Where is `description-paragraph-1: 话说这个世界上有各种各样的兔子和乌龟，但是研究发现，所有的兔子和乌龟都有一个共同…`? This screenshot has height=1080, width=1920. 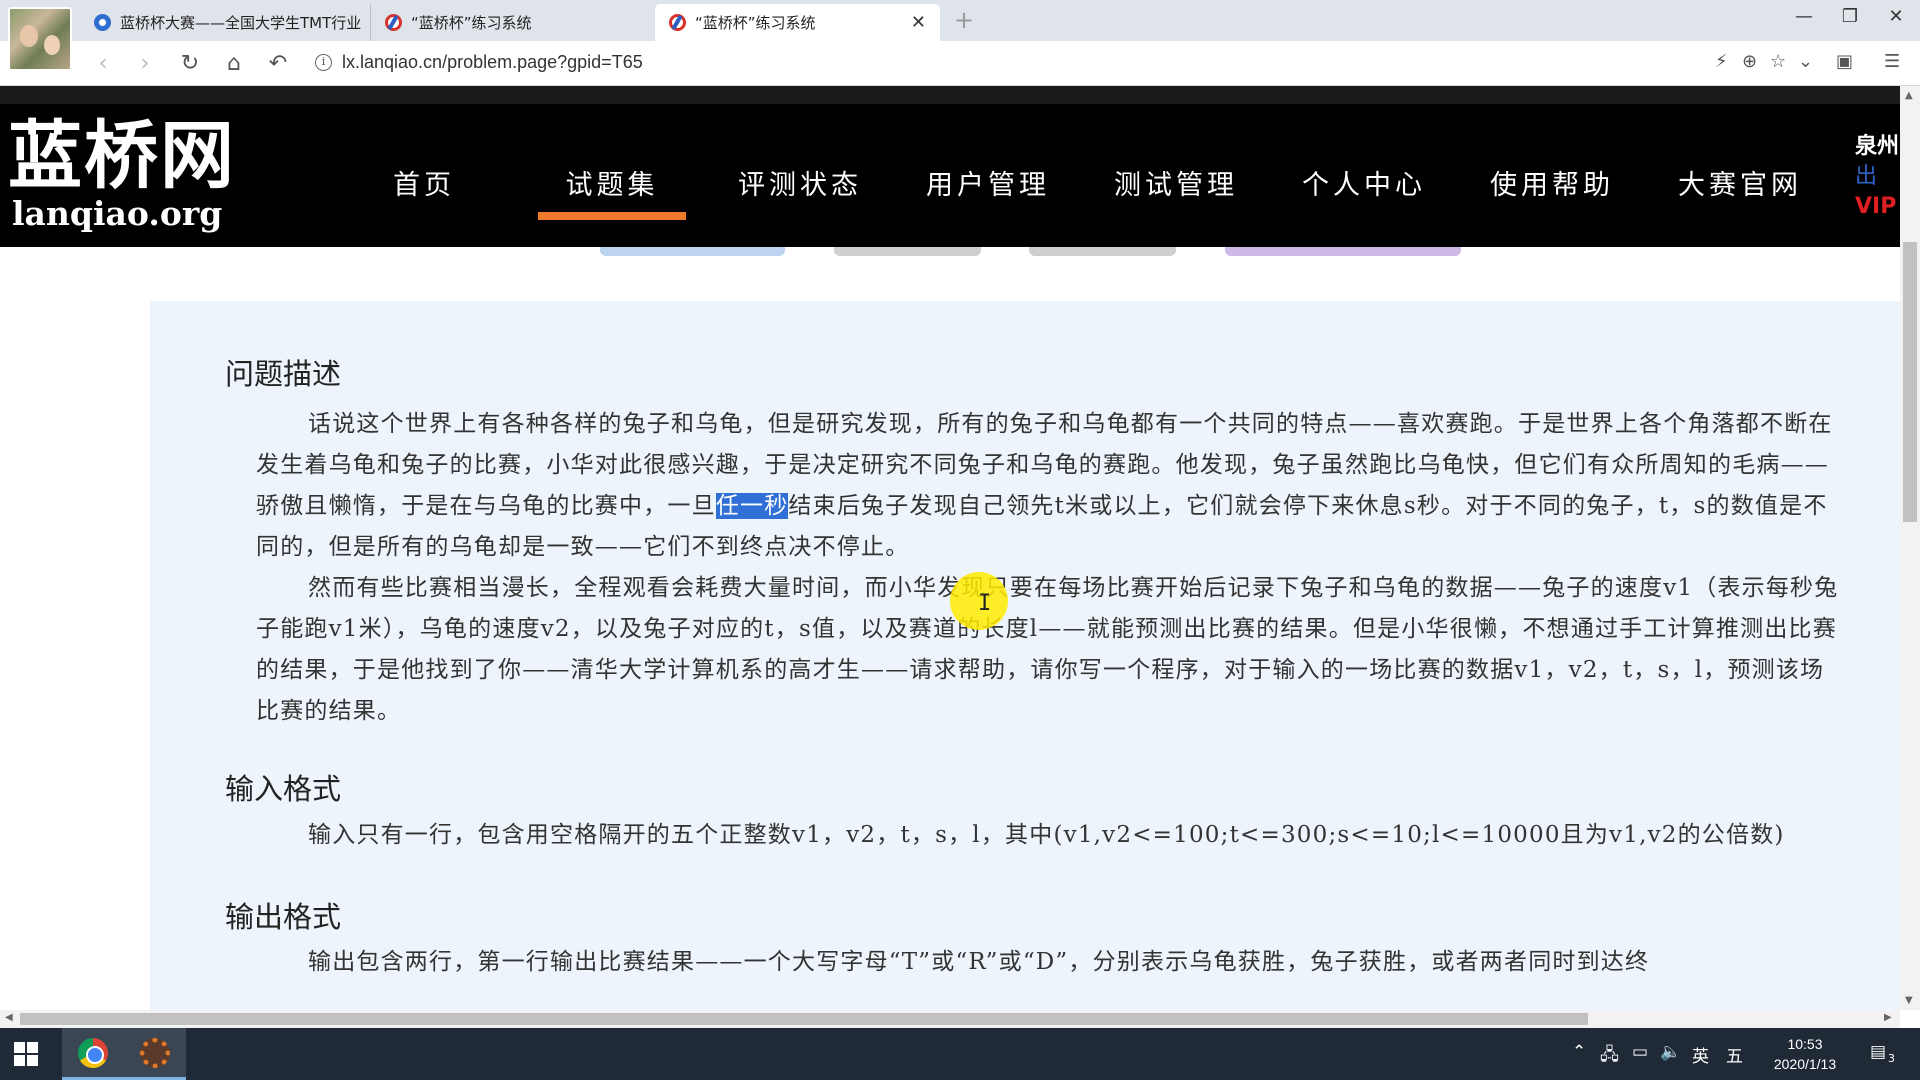
description-paragraph-1: 话说这个世界上有各种各样的兔子和乌龟，但是研究发现，所有的兔子和乌龟都有一个共同… is located at coordinates (1048, 486).